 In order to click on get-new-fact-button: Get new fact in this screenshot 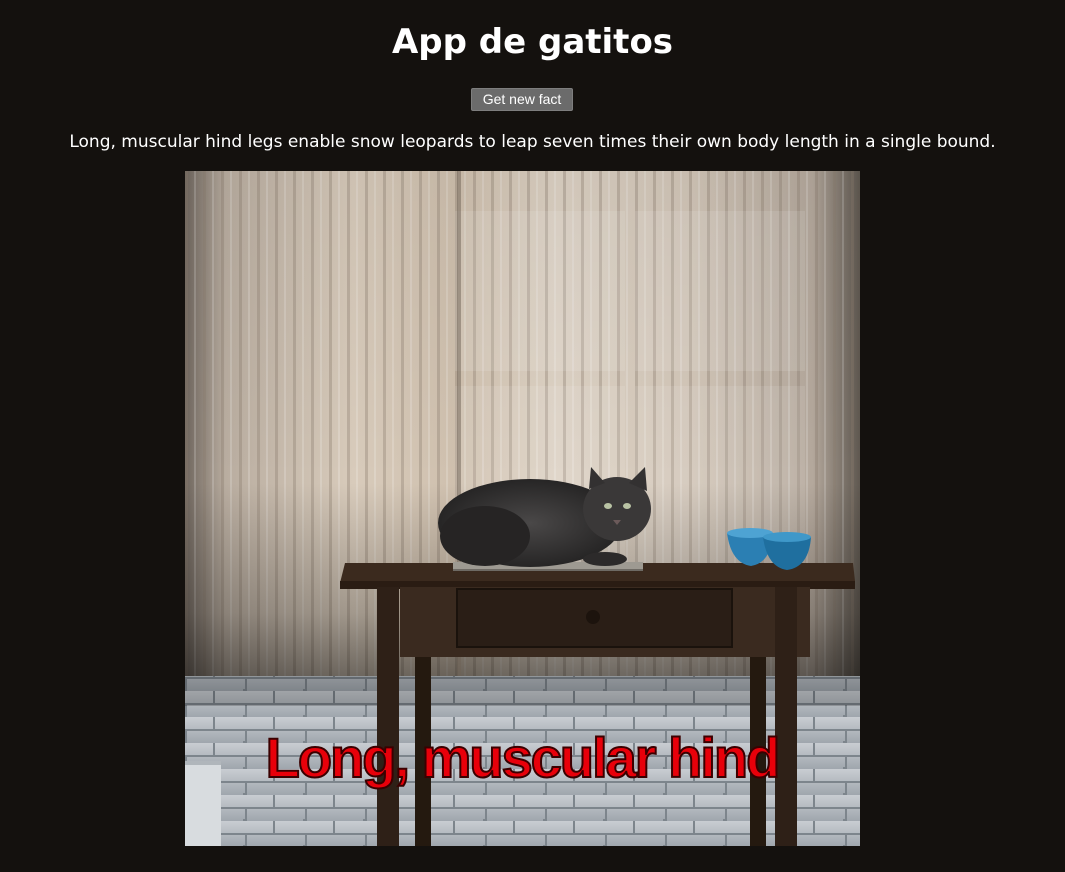, I will do `click(522, 99)`.